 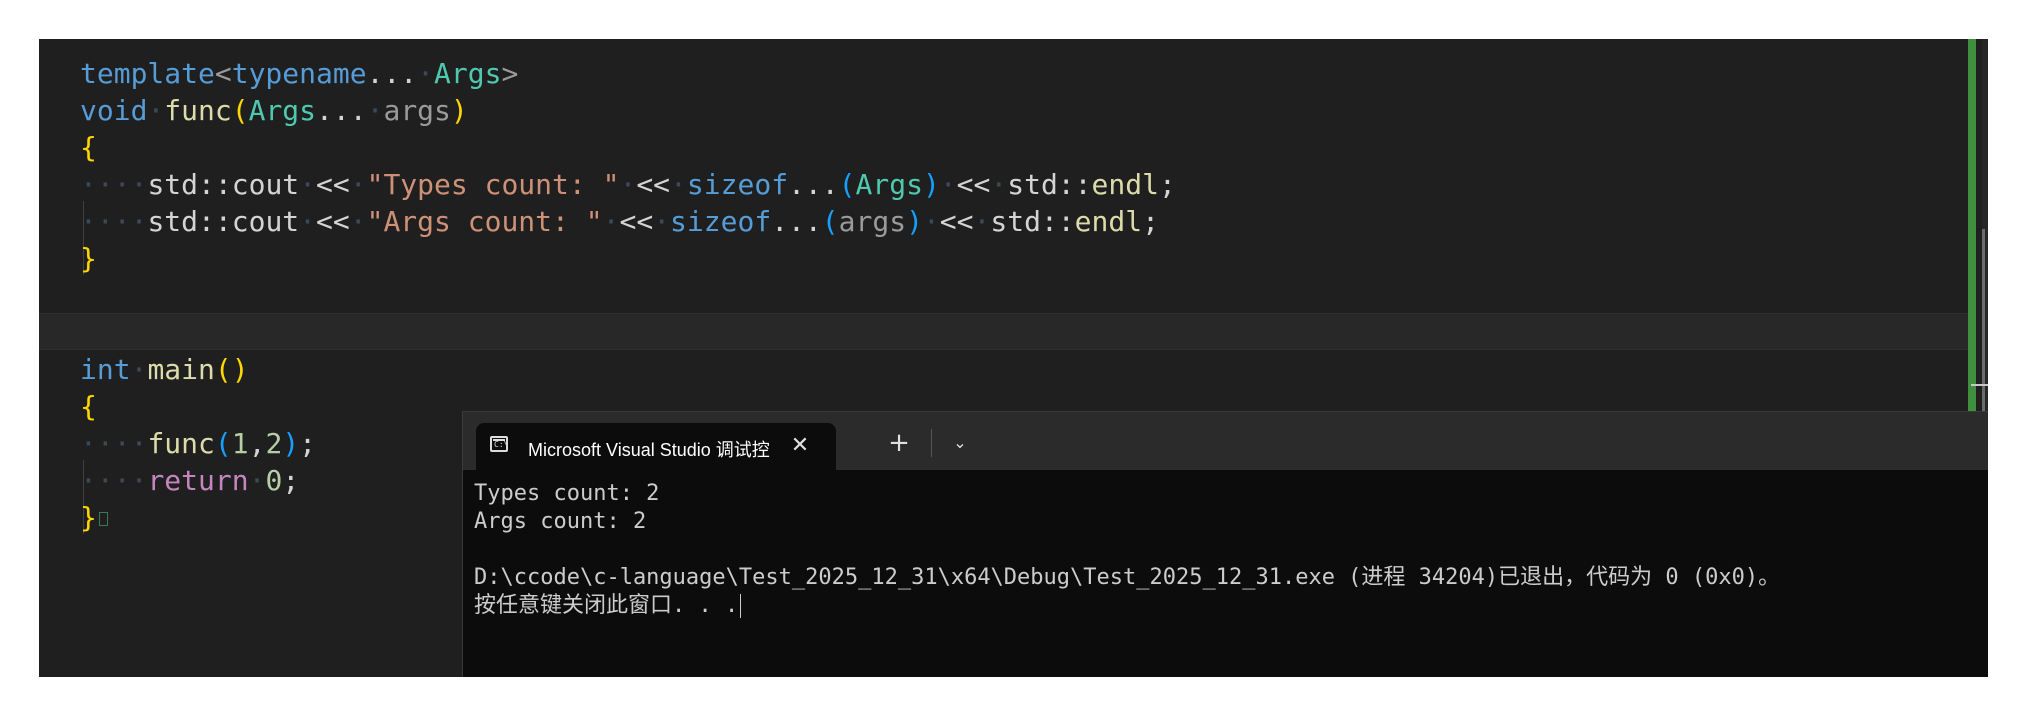 What do you see at coordinates (105, 369) in the screenshot?
I see `keyword-int: int` at bounding box center [105, 369].